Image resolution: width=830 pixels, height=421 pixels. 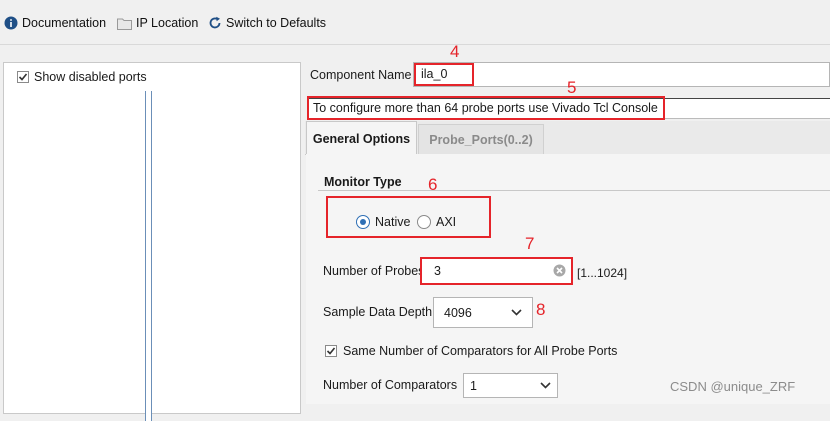 What do you see at coordinates (124, 24) in the screenshot?
I see `folder-icon` at bounding box center [124, 24].